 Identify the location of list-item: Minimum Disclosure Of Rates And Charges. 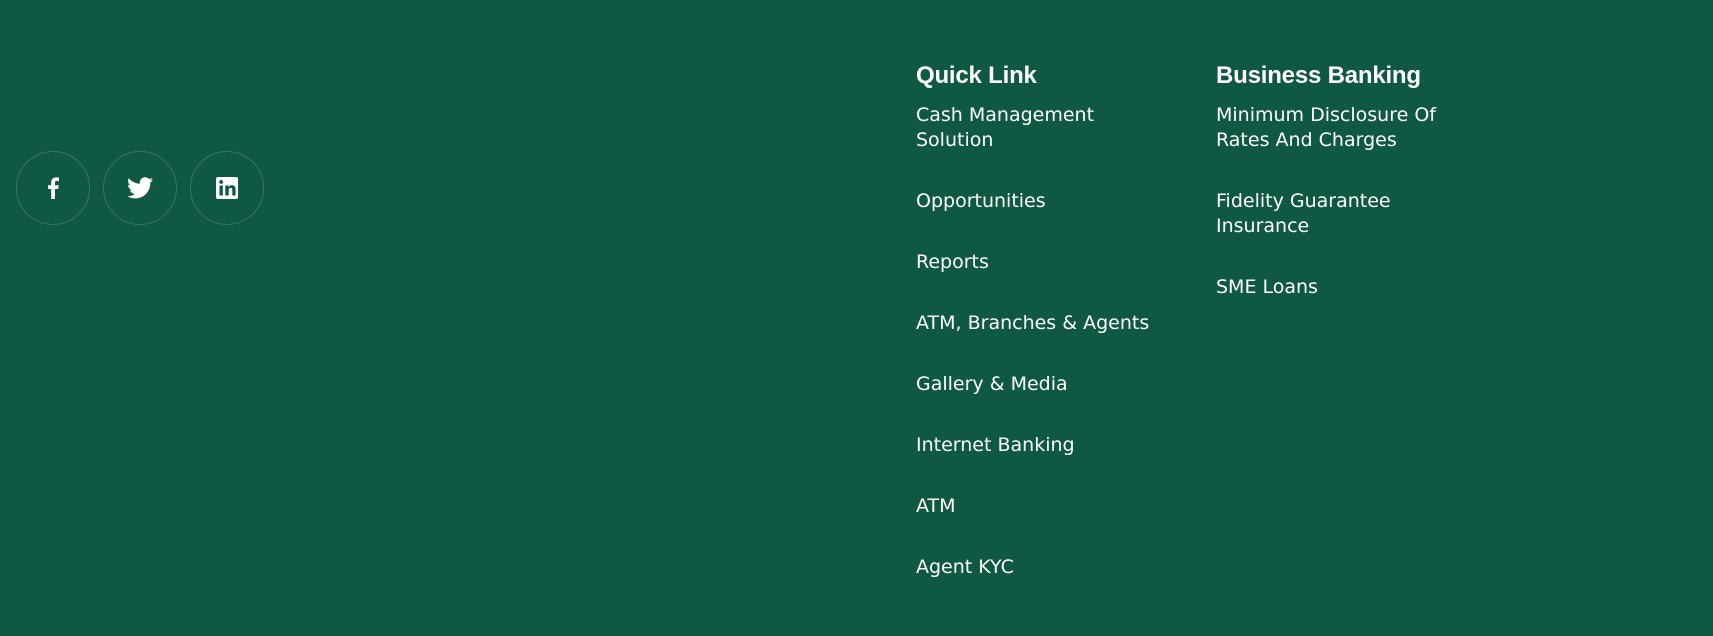
(1346, 128).